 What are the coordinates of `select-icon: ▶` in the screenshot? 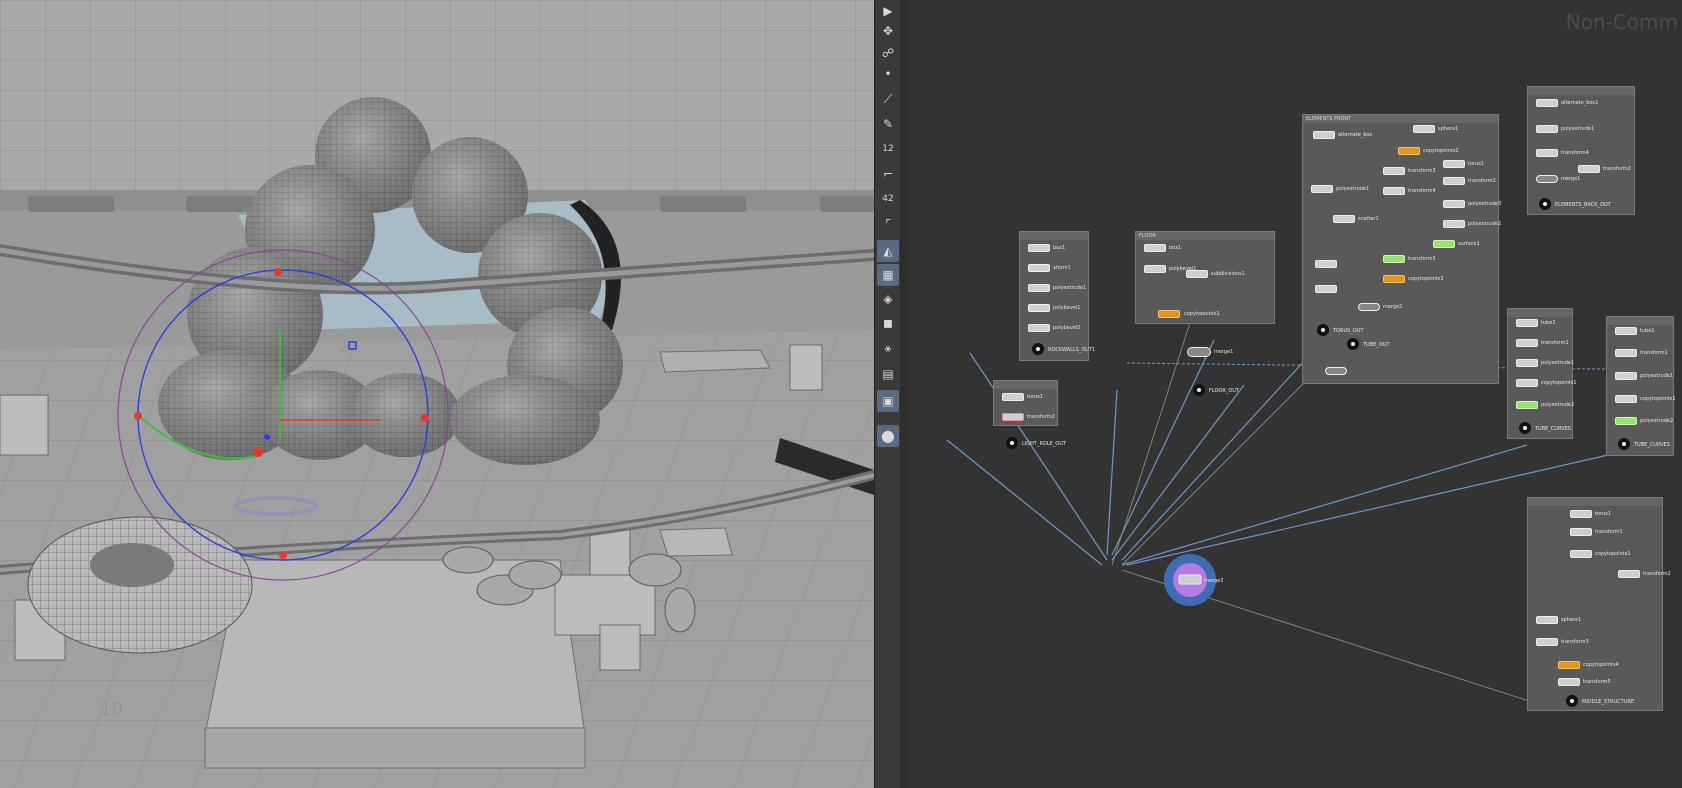 It's located at (888, 11).